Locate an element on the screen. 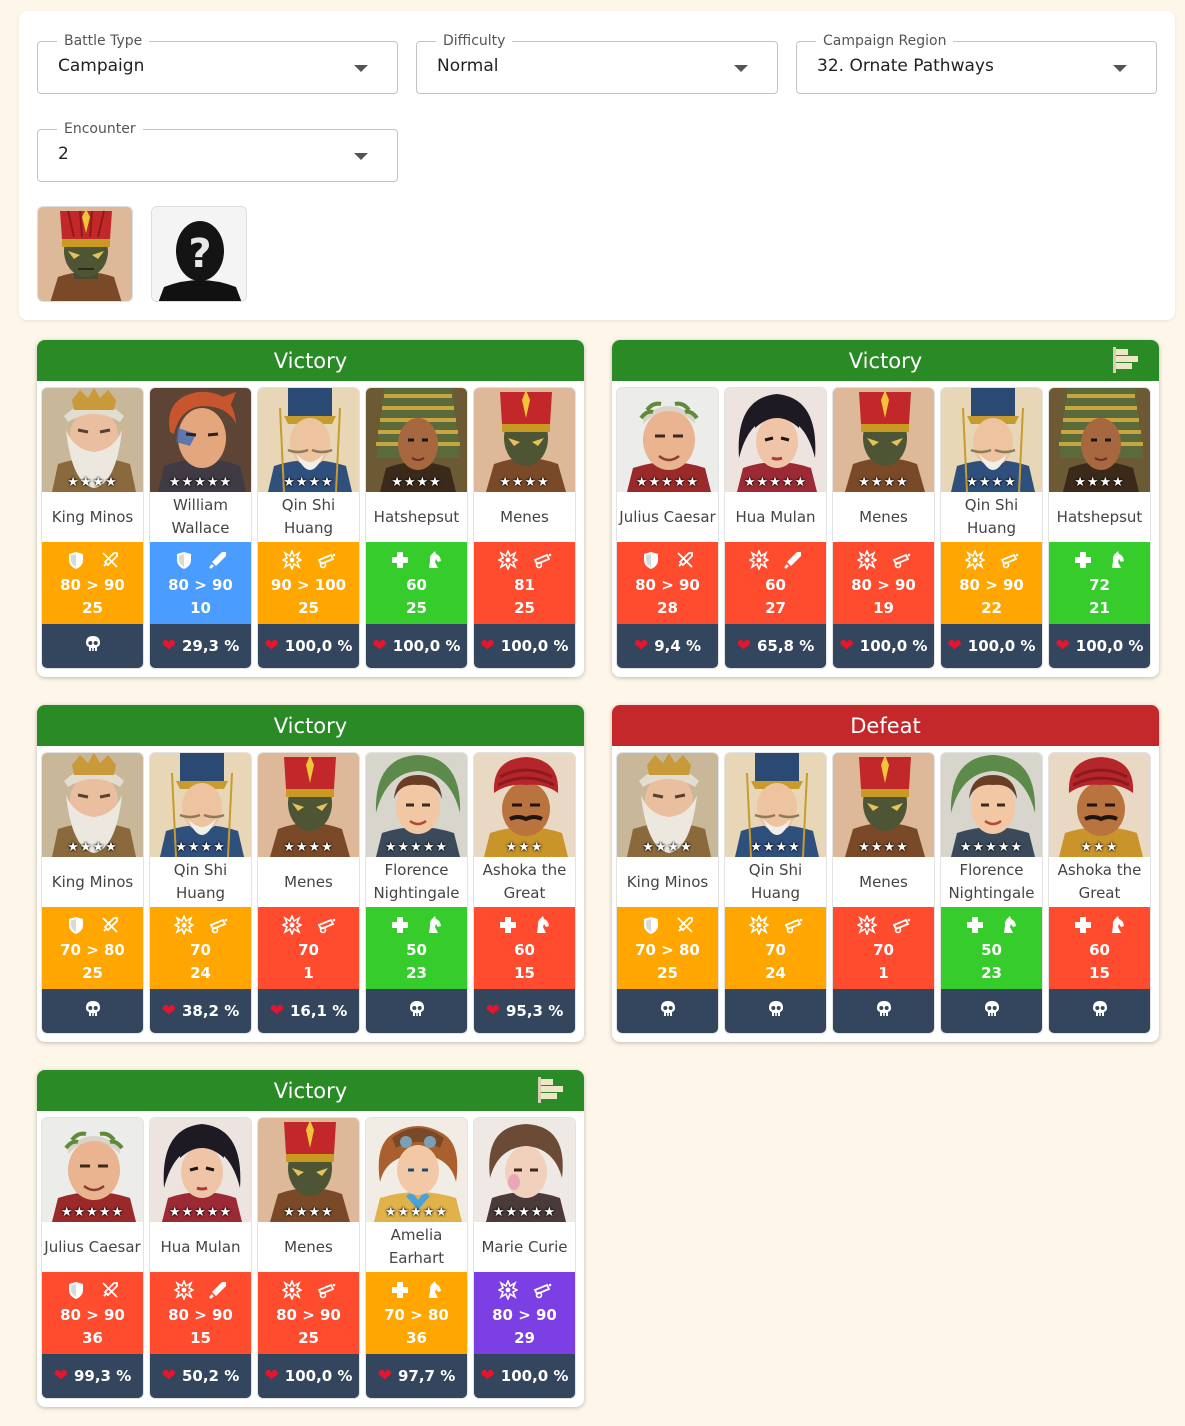 This screenshot has height=1426, width=1185. battle-result-header: Defeat is located at coordinates (885, 725).